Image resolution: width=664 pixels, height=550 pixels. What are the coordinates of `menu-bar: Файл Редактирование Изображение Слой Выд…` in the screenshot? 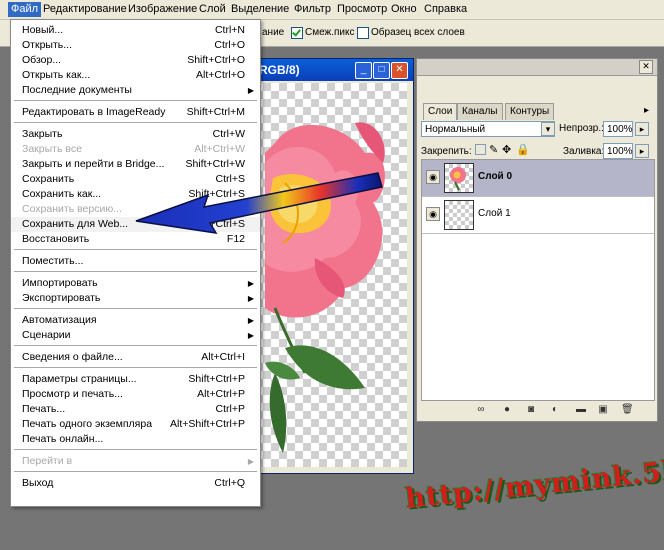 It's located at (332, 10).